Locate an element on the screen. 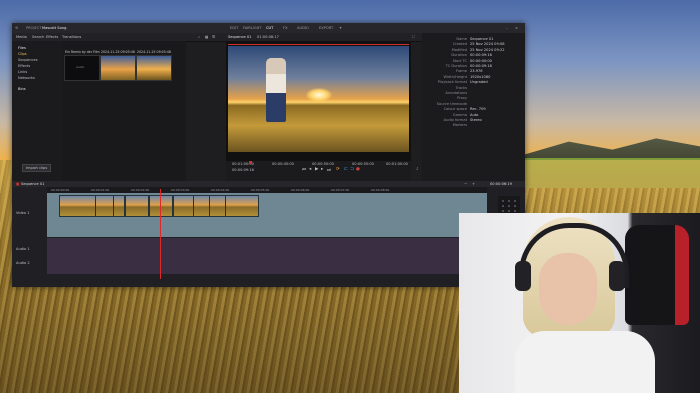 The image size is (700, 393). minimize-icon: – is located at coordinates (507, 28).